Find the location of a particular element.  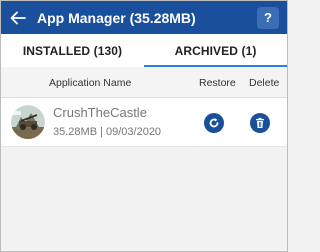

back-button is located at coordinates (18, 17).